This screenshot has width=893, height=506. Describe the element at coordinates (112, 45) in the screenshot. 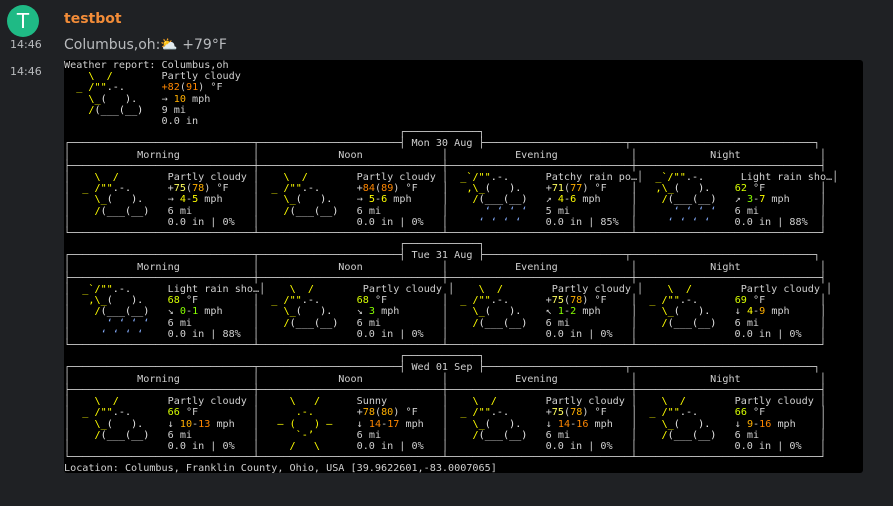

I see `summary-location: Columbus,oh:` at that location.